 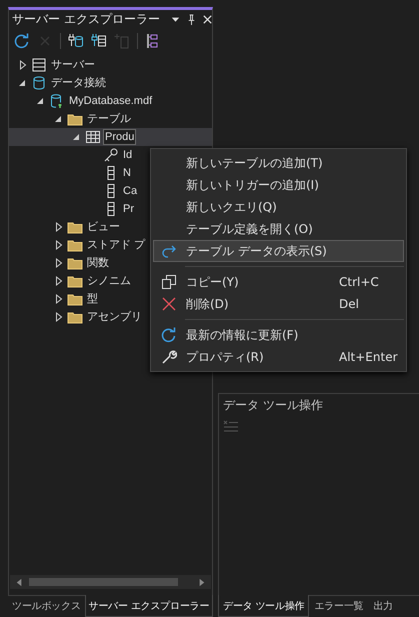 What do you see at coordinates (169, 282) in the screenshot?
I see `copy-icon` at bounding box center [169, 282].